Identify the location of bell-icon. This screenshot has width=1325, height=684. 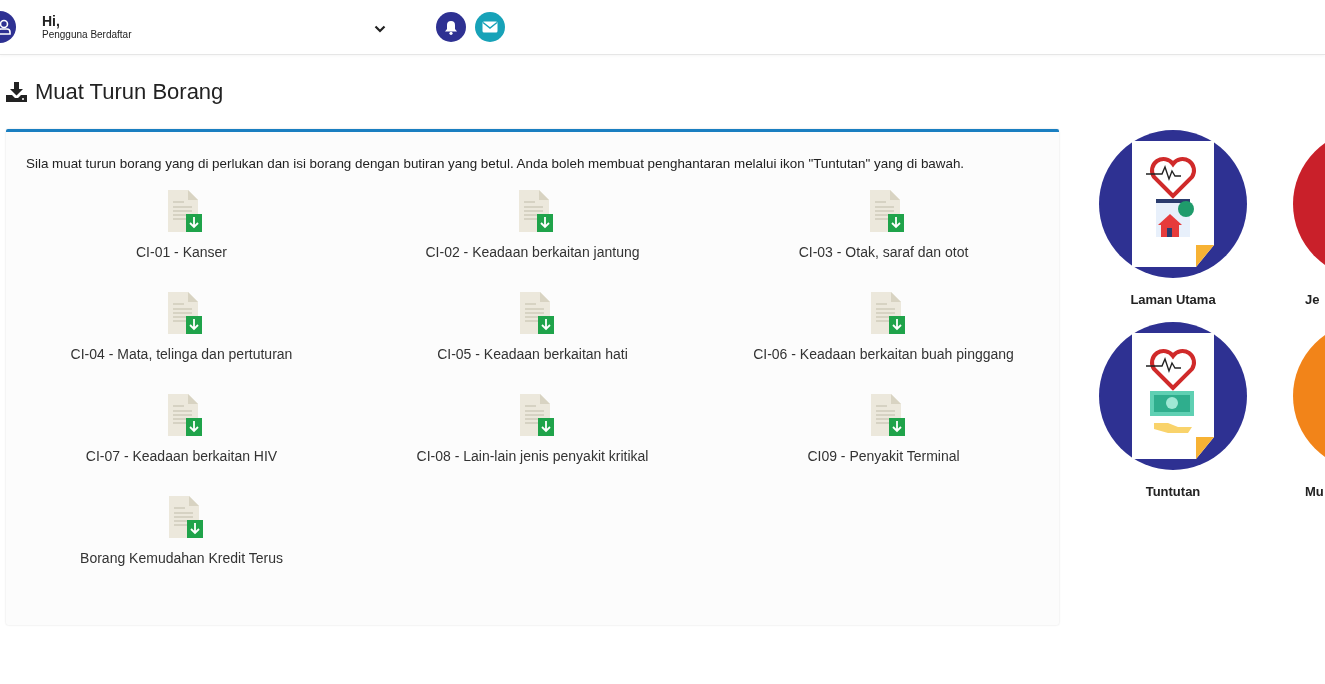
(451, 27).